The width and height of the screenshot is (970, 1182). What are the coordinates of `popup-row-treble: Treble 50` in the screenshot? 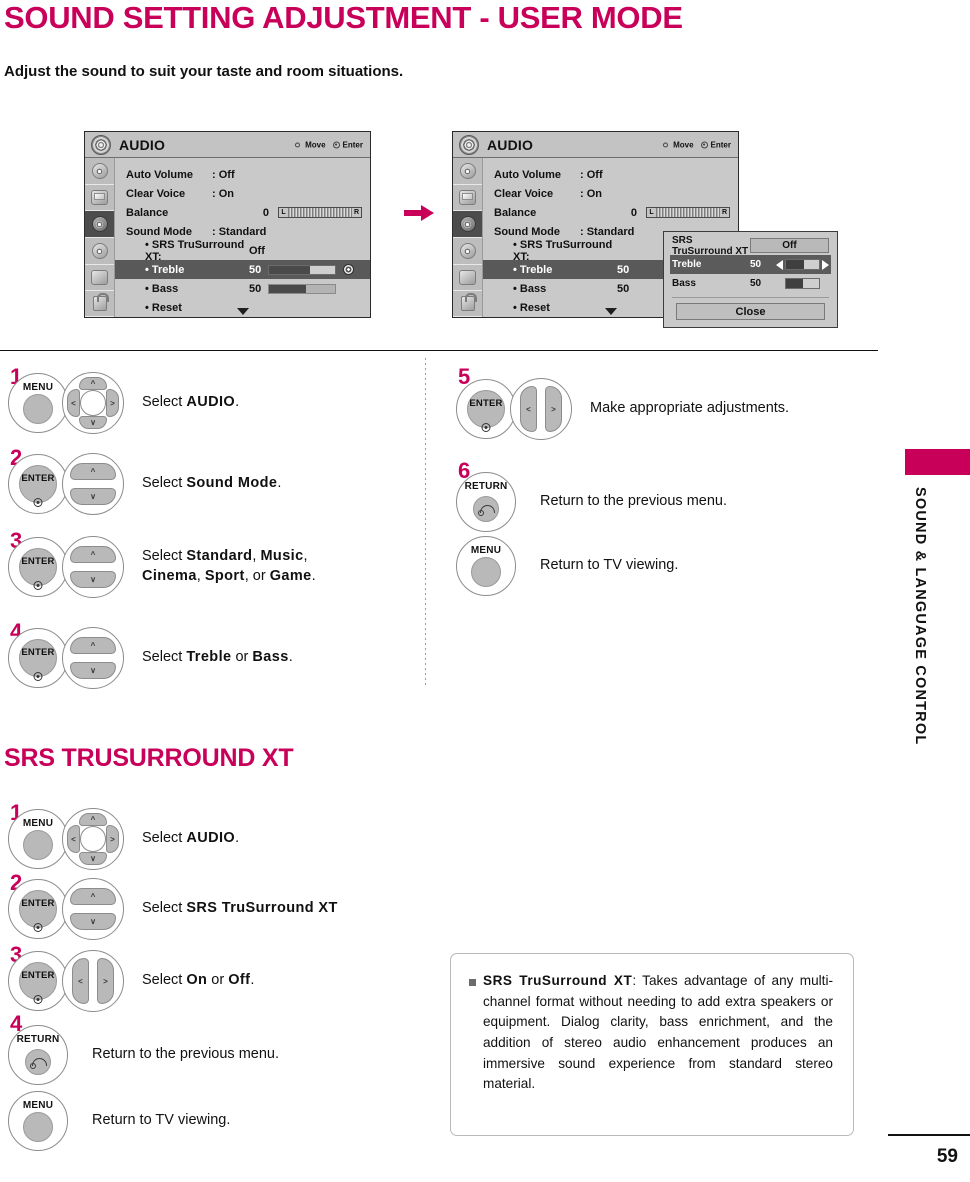 It's located at (750, 264).